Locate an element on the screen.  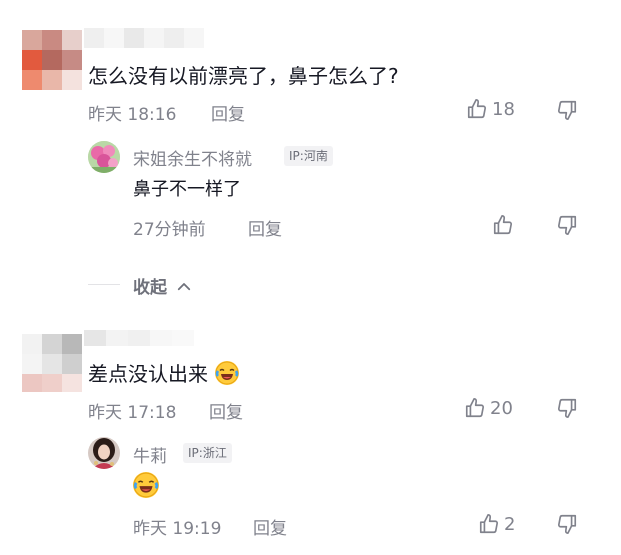
reply-text: 鼻子不一样了 is located at coordinates (187, 189).